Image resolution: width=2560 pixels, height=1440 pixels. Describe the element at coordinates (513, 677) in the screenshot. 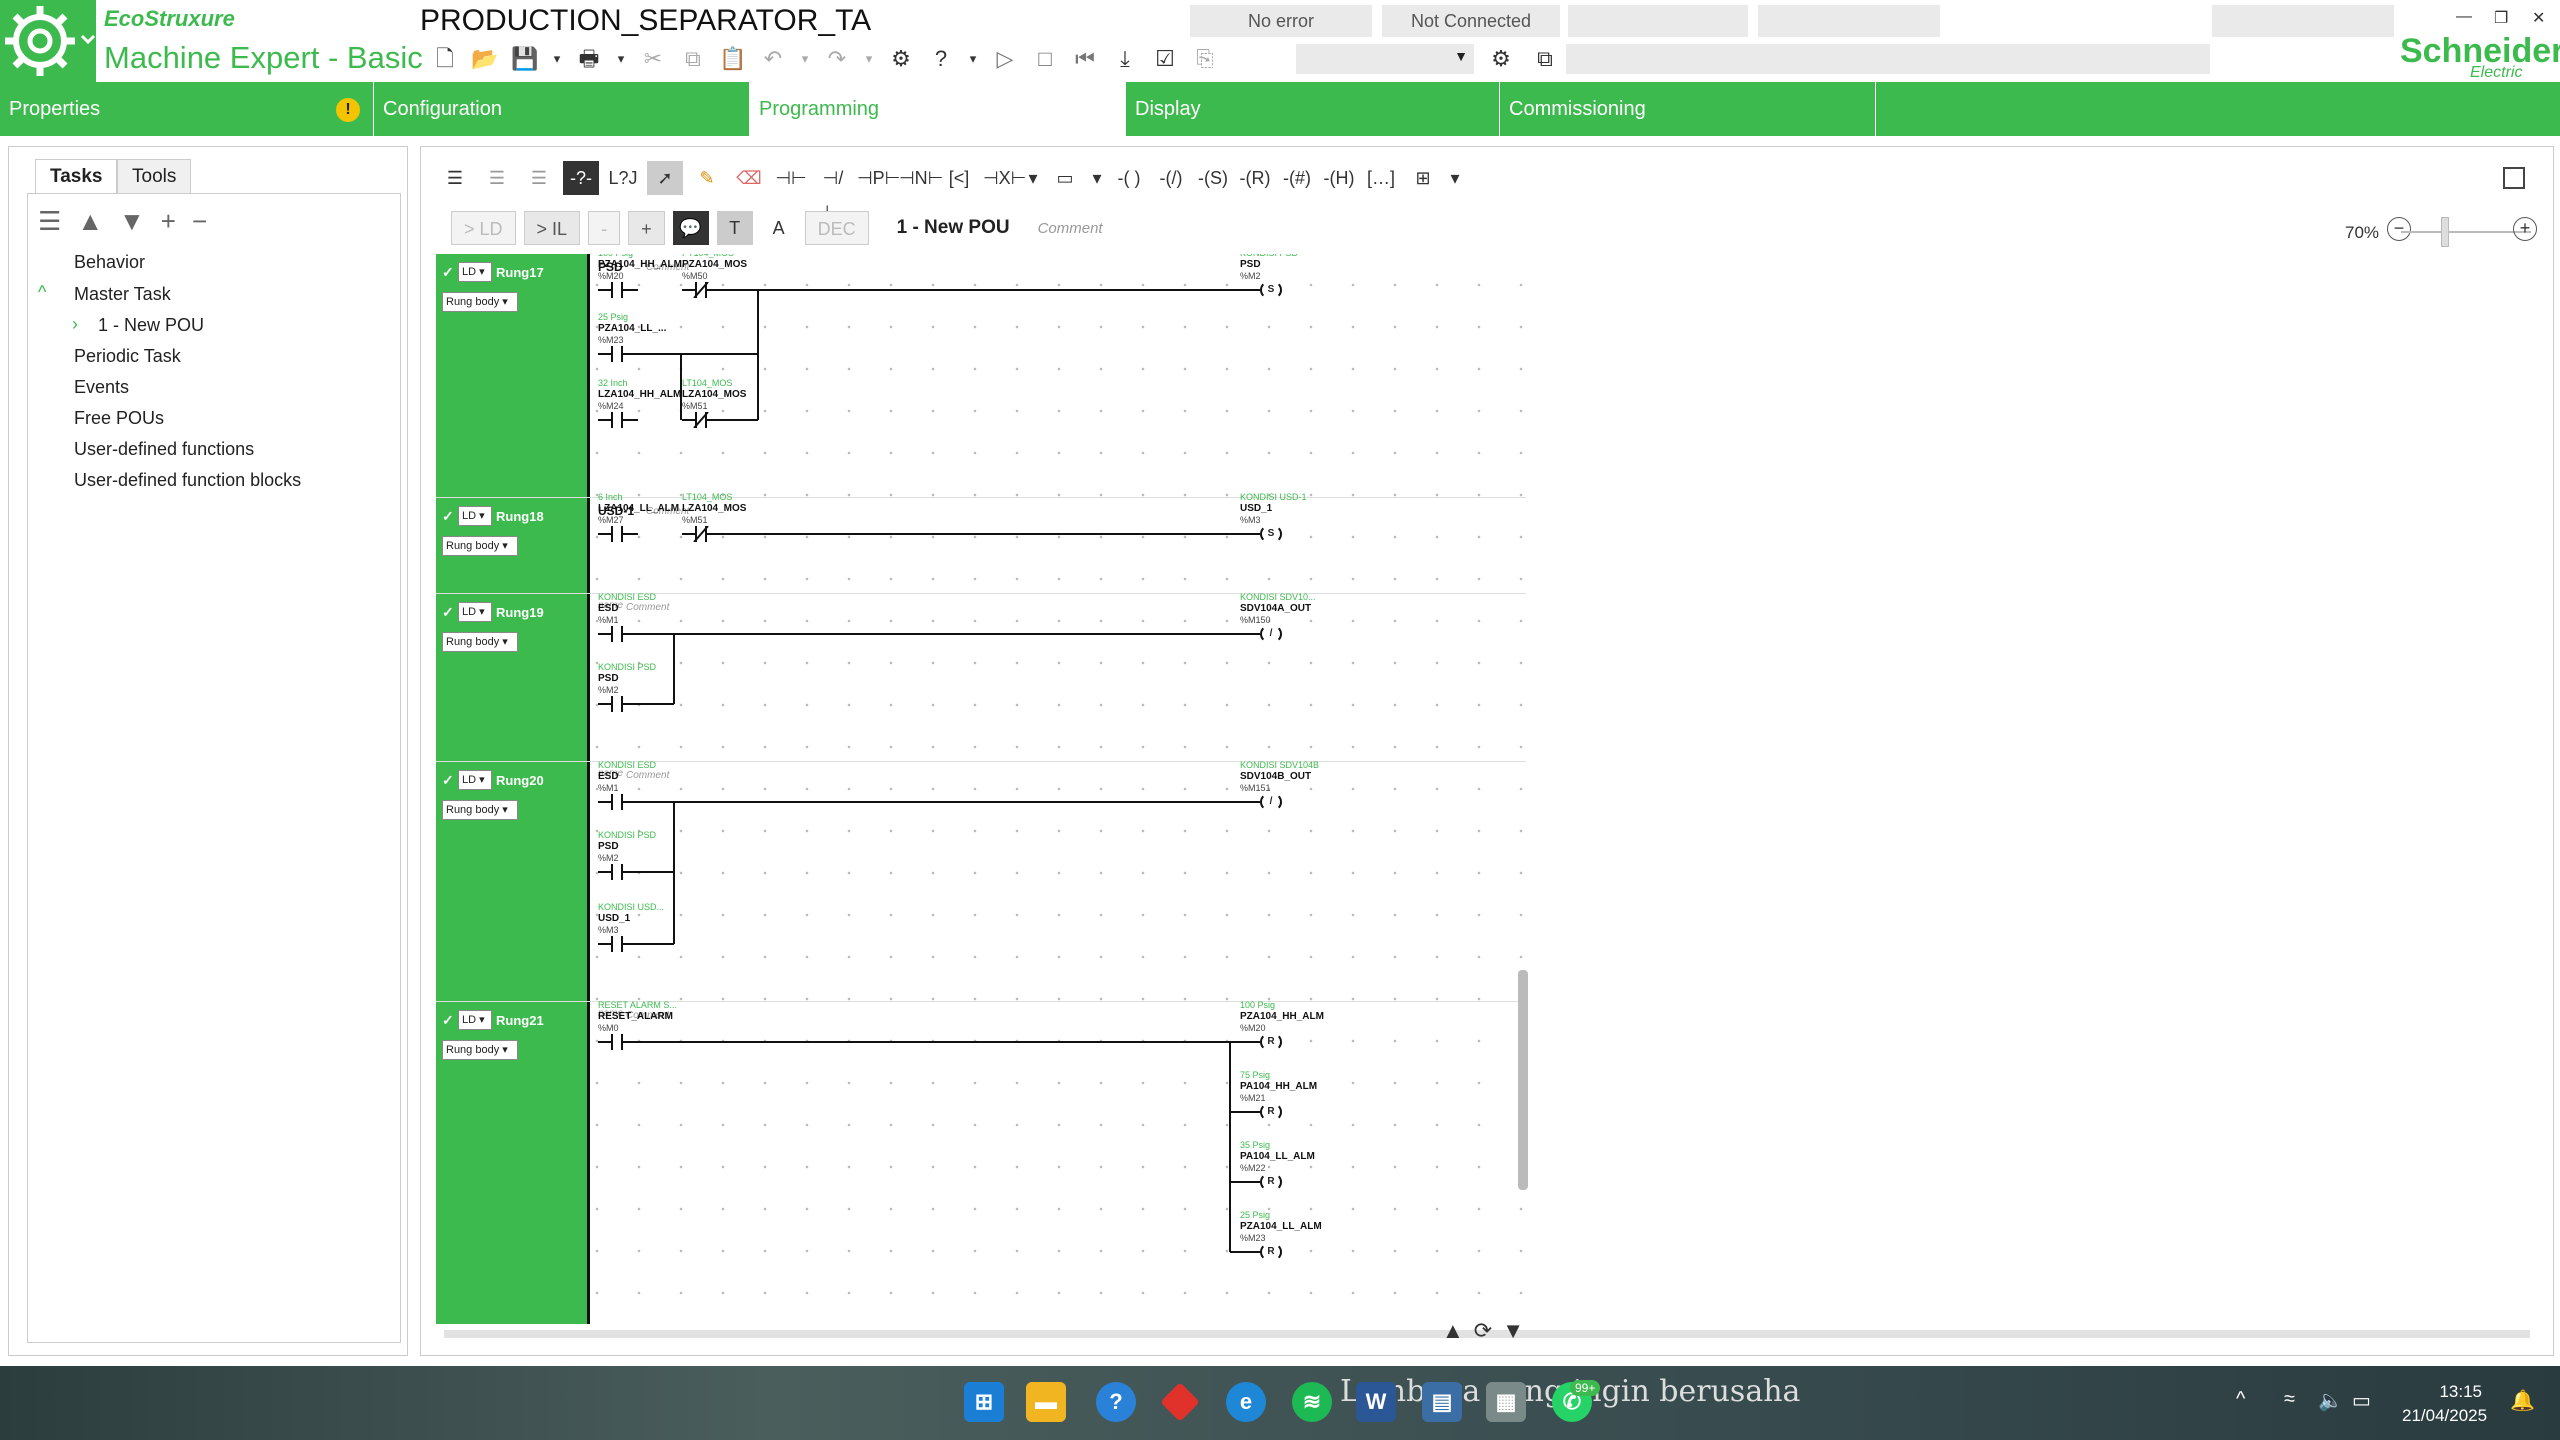

I see `rung-header: ✓ LD ▾ Rung19 Rung body ▾` at that location.